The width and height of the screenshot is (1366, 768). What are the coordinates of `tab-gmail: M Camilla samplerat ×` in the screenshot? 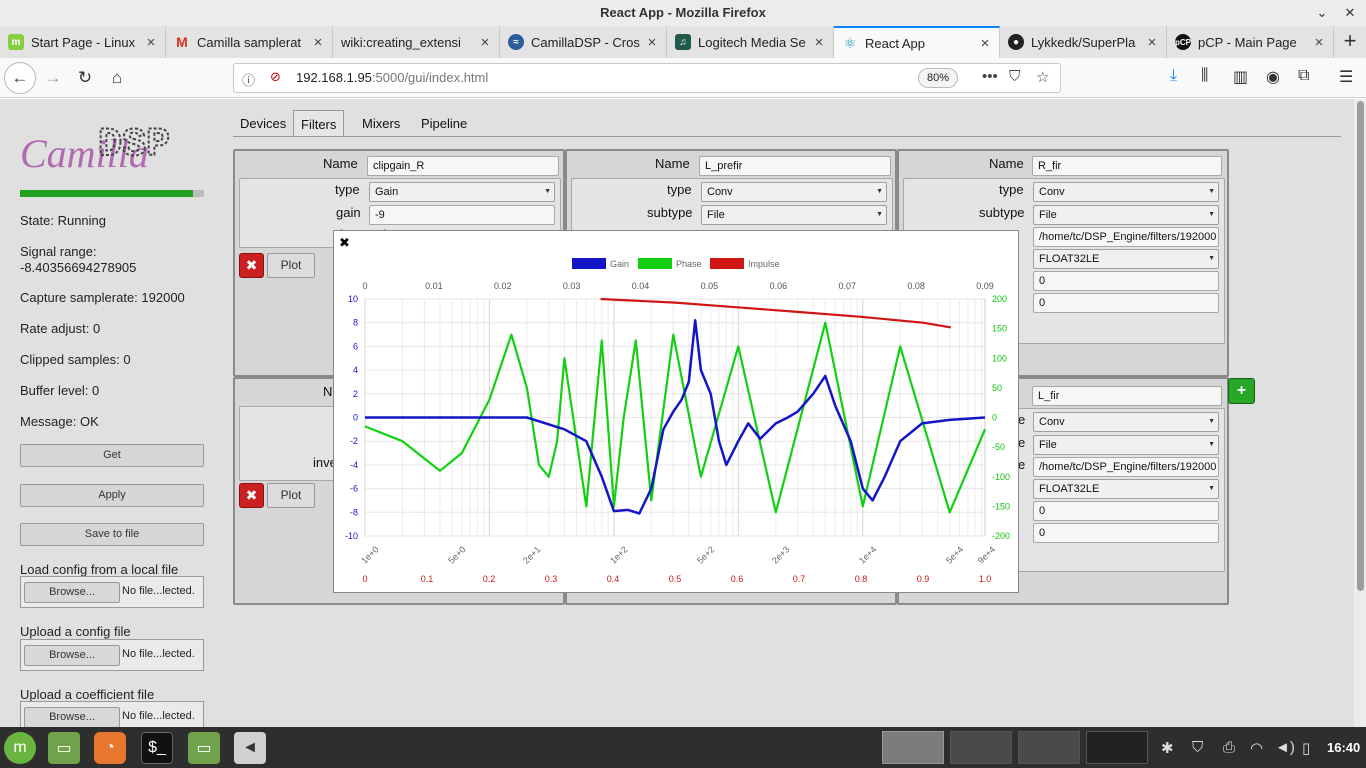 It's located at (249, 42).